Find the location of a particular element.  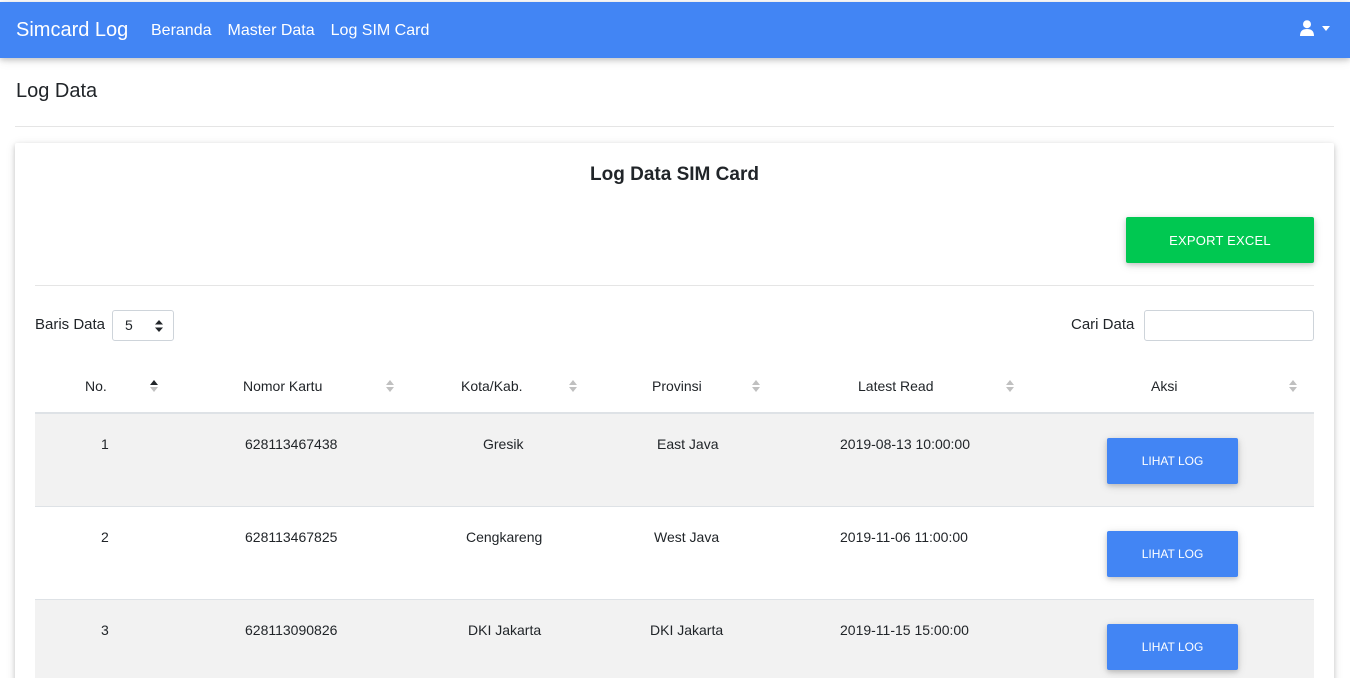

export-excel-button: EXPORT EXCEL is located at coordinates (1220, 240).